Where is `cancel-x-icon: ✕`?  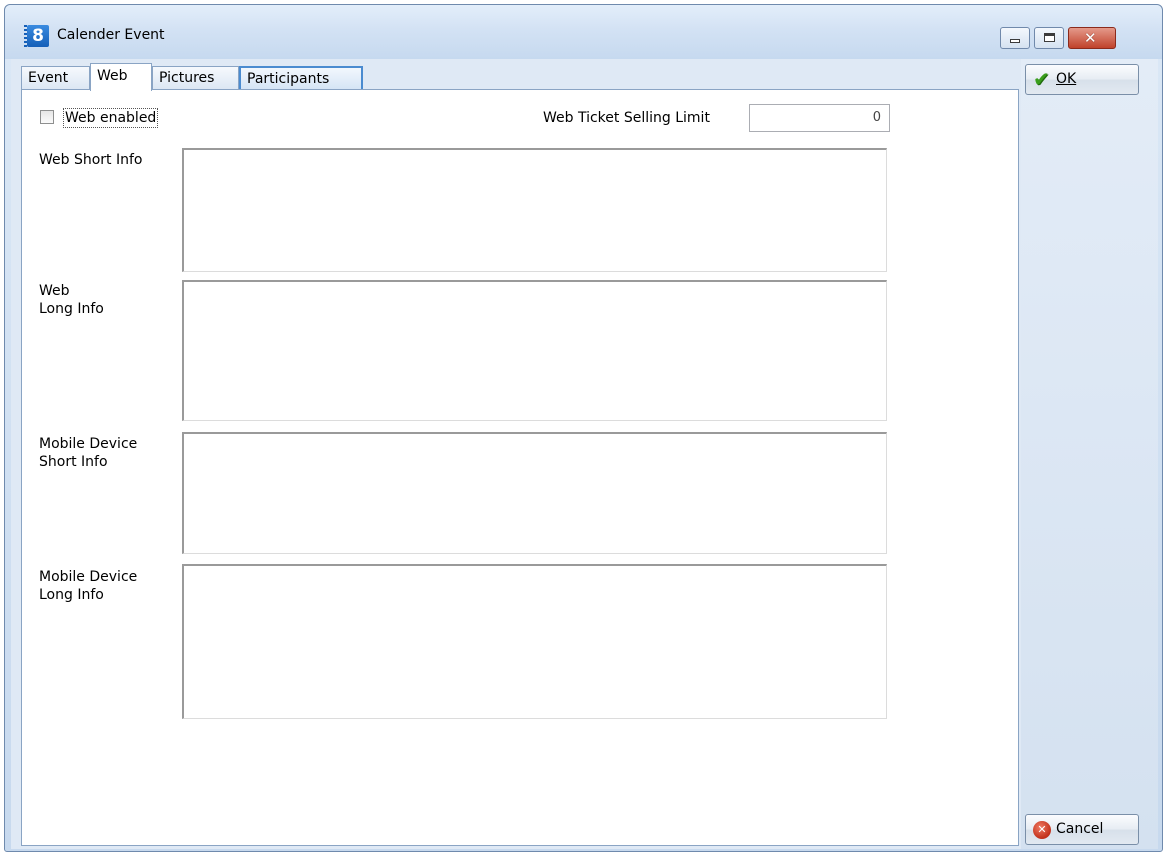
cancel-x-icon: ✕ is located at coordinates (1042, 830).